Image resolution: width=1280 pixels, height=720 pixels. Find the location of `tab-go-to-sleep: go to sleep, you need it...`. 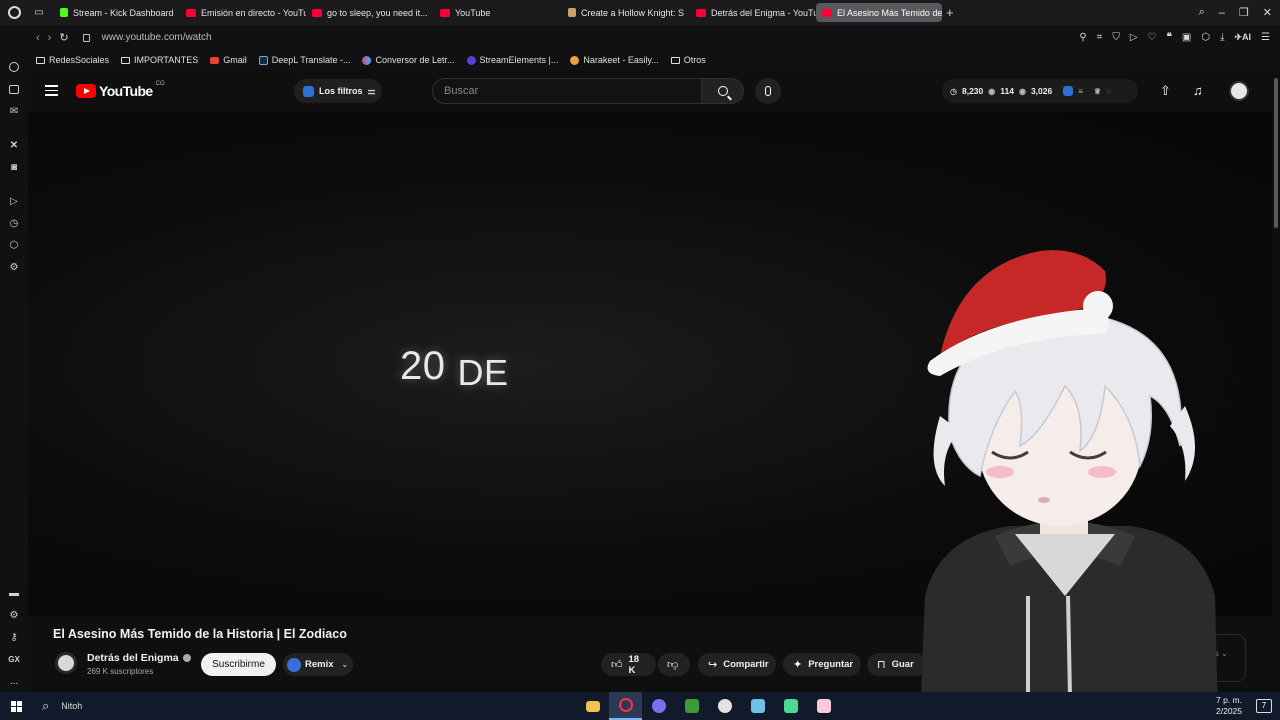

tab-go-to-sleep: go to sleep, you need it... is located at coordinates (370, 12).